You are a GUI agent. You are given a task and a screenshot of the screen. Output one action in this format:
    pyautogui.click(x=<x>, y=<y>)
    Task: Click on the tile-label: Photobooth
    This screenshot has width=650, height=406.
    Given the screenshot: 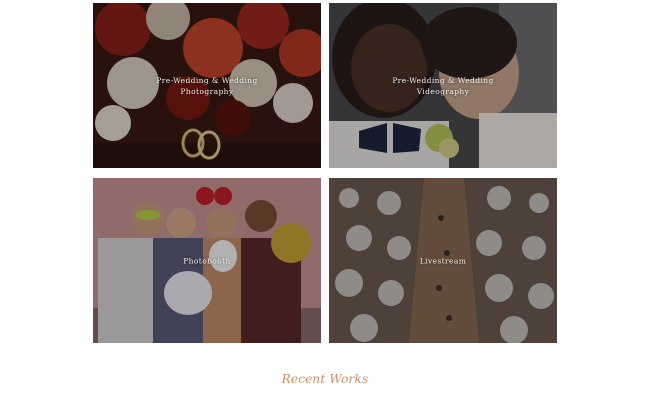 What is the action you would take?
    pyautogui.click(x=207, y=260)
    